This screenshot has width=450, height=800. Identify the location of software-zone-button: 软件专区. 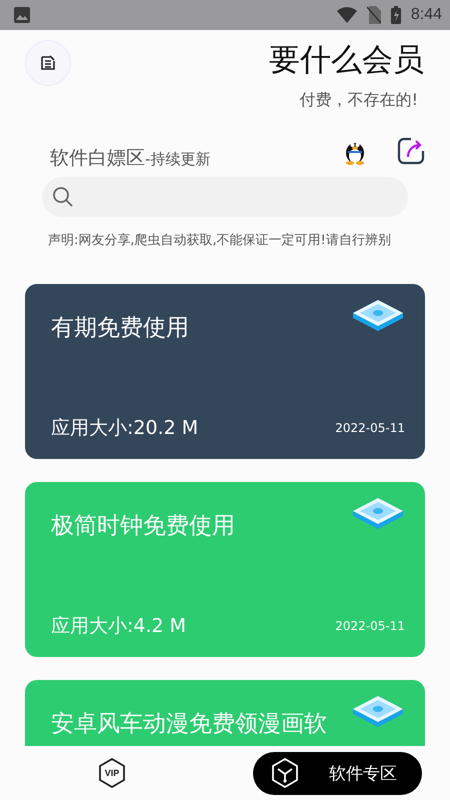
(337, 773).